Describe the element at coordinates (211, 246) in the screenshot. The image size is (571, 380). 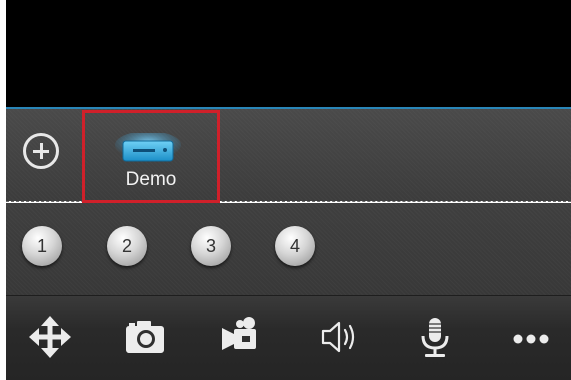
I see `channel-button-3: 3` at that location.